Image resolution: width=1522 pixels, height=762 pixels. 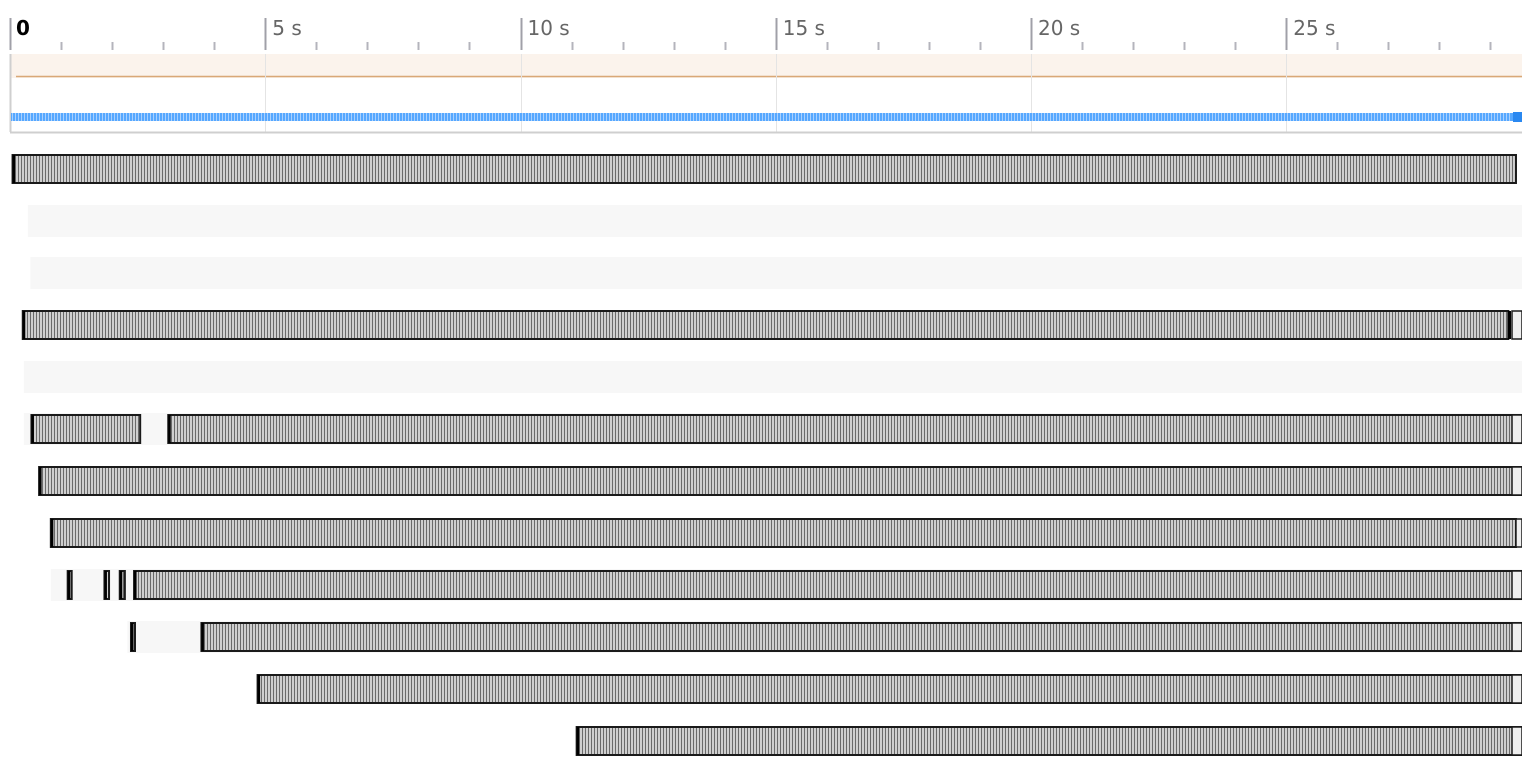 I want to click on time-ruler: 0 5 s 10 s 15 s 20 s 25 s, so click(x=750, y=33).